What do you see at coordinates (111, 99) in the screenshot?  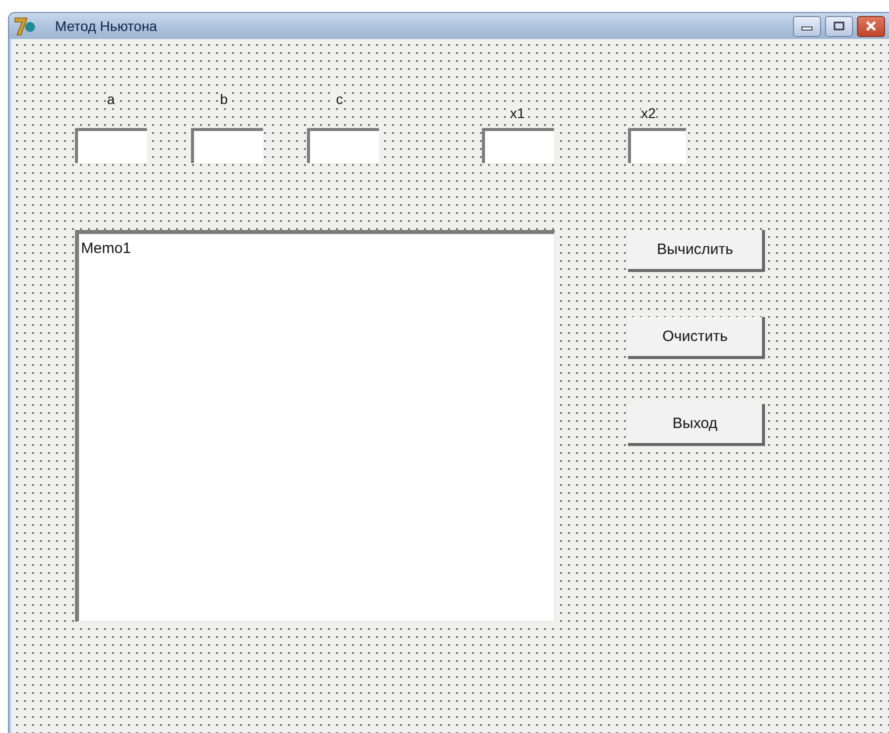 I see `field-label: a` at bounding box center [111, 99].